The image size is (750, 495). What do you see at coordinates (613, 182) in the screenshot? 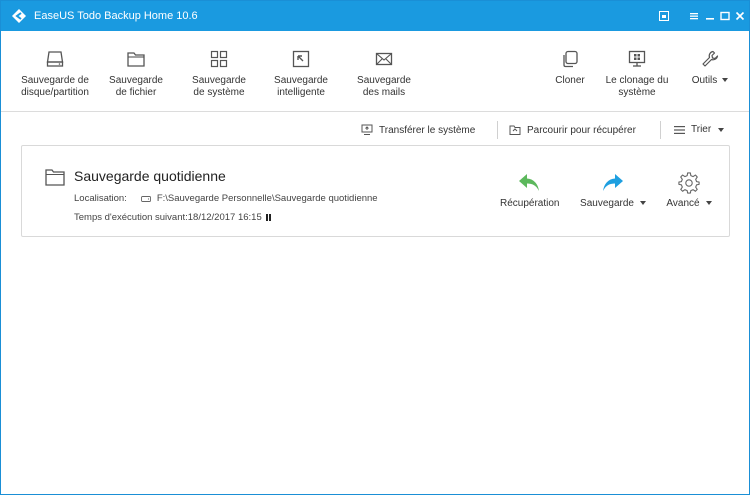
I see `redo-arrow-icon` at bounding box center [613, 182].